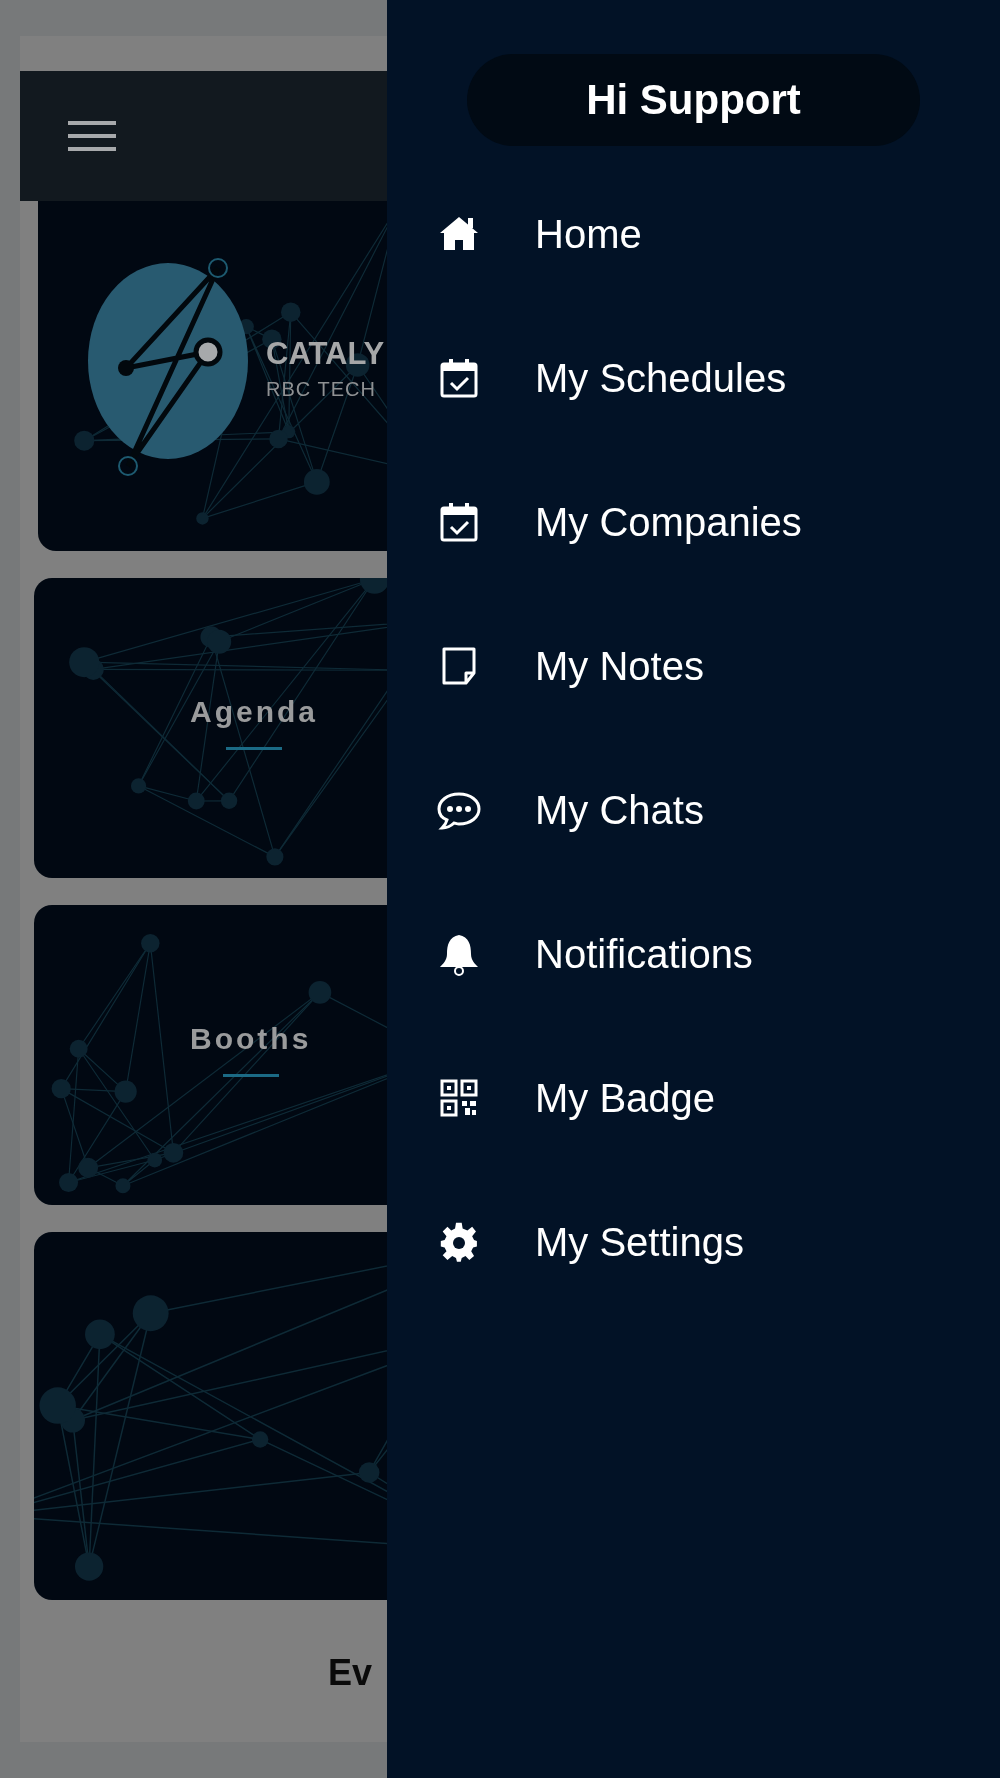  Describe the element at coordinates (693, 666) in the screenshot. I see `menu-item: My Notes` at that location.